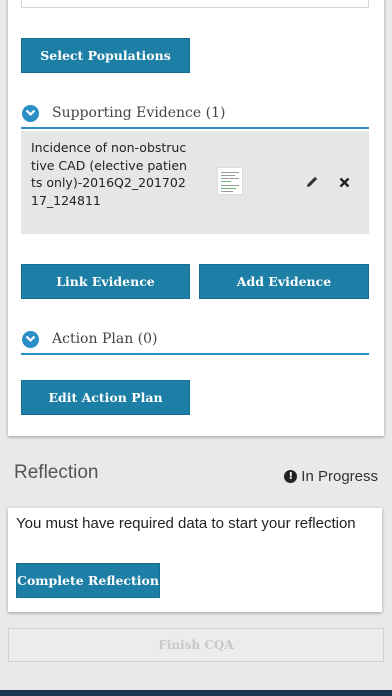  What do you see at coordinates (88, 580) in the screenshot?
I see `complete-reflection-button: Complete Reflection` at bounding box center [88, 580].